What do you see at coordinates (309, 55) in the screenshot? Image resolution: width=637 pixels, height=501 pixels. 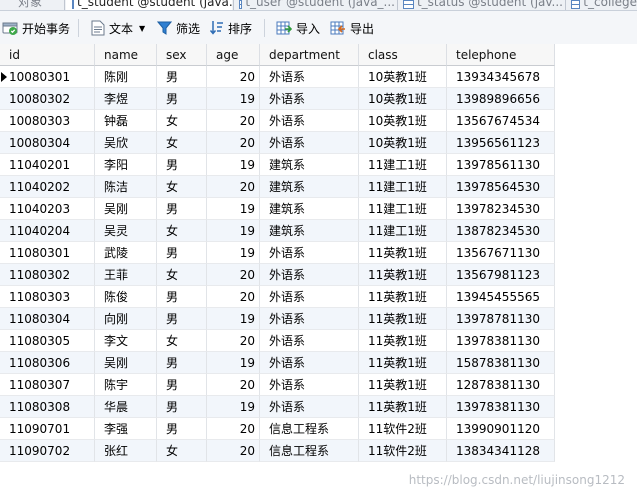 I see `column-header-department: department` at bounding box center [309, 55].